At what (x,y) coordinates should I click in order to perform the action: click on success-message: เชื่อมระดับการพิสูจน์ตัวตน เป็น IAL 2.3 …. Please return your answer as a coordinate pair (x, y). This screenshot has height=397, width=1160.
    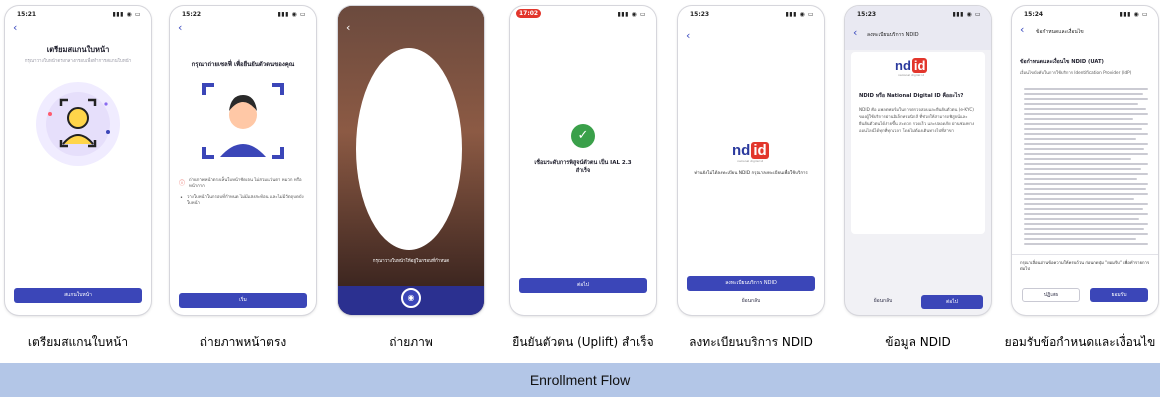
    Looking at the image, I should click on (583, 167).